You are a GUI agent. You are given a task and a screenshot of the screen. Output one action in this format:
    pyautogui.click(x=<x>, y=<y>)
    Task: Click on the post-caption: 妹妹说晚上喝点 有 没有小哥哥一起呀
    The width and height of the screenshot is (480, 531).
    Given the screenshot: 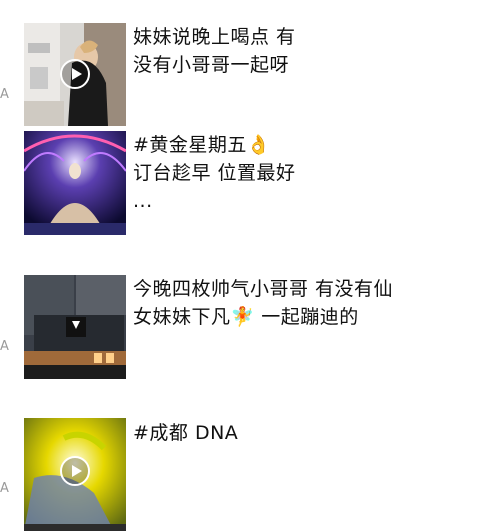 What is the action you would take?
    pyautogui.click(x=303, y=51)
    